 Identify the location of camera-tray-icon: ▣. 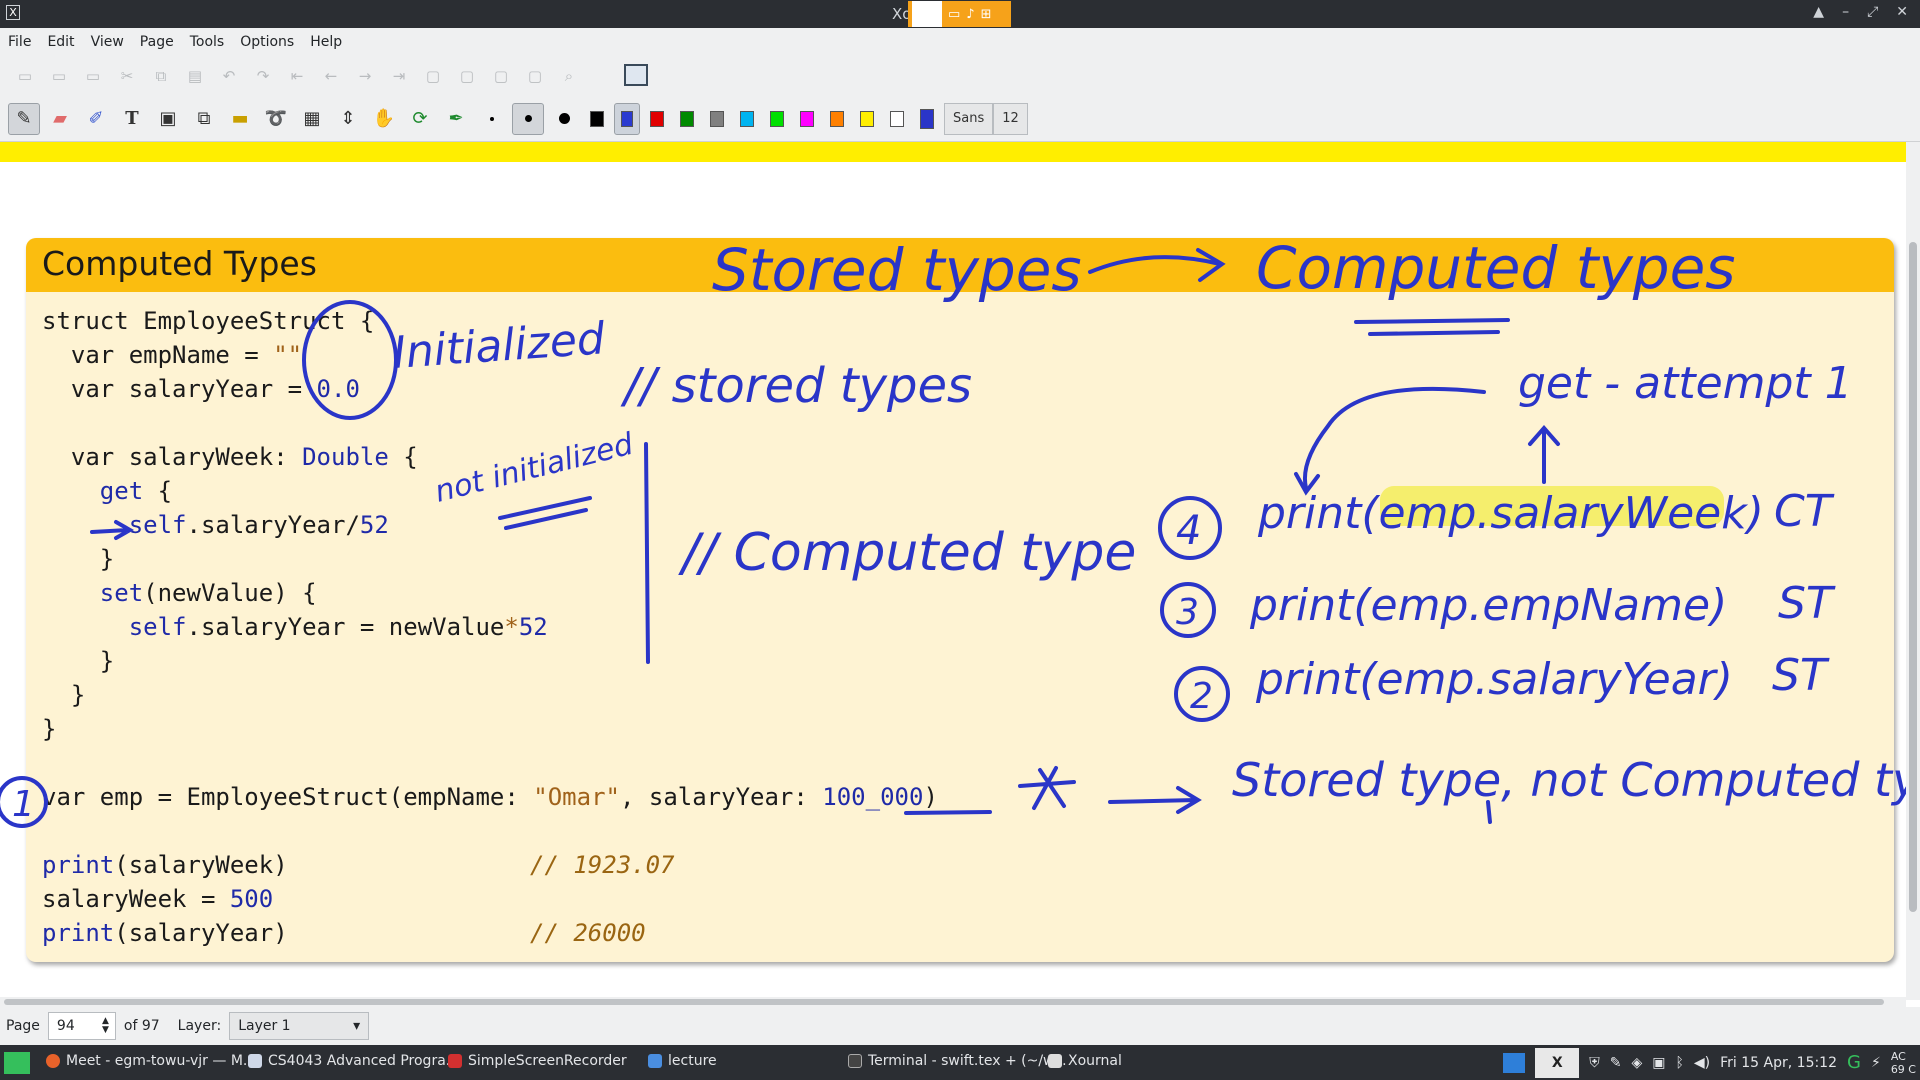
(1658, 1063).